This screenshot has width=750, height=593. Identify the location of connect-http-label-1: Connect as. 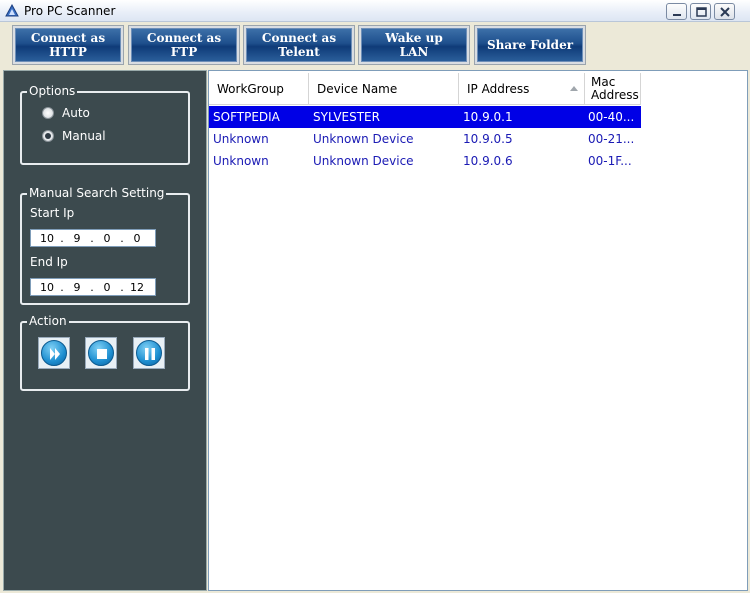
(68, 38).